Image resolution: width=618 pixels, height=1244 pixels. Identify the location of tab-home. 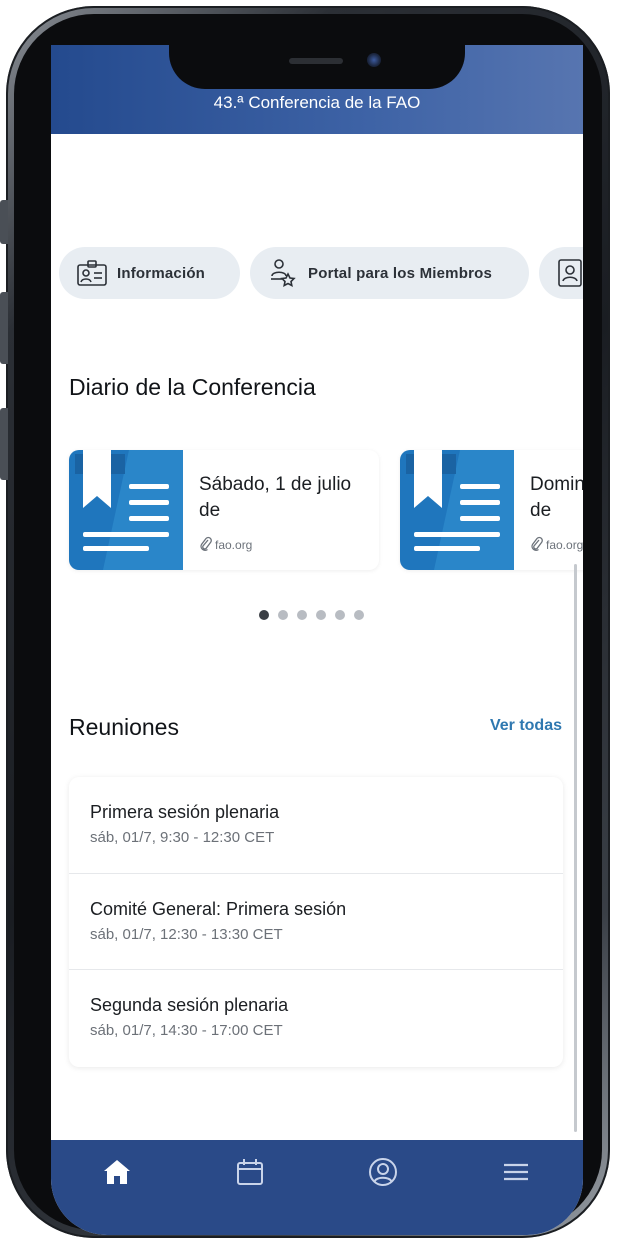
(117, 1174).